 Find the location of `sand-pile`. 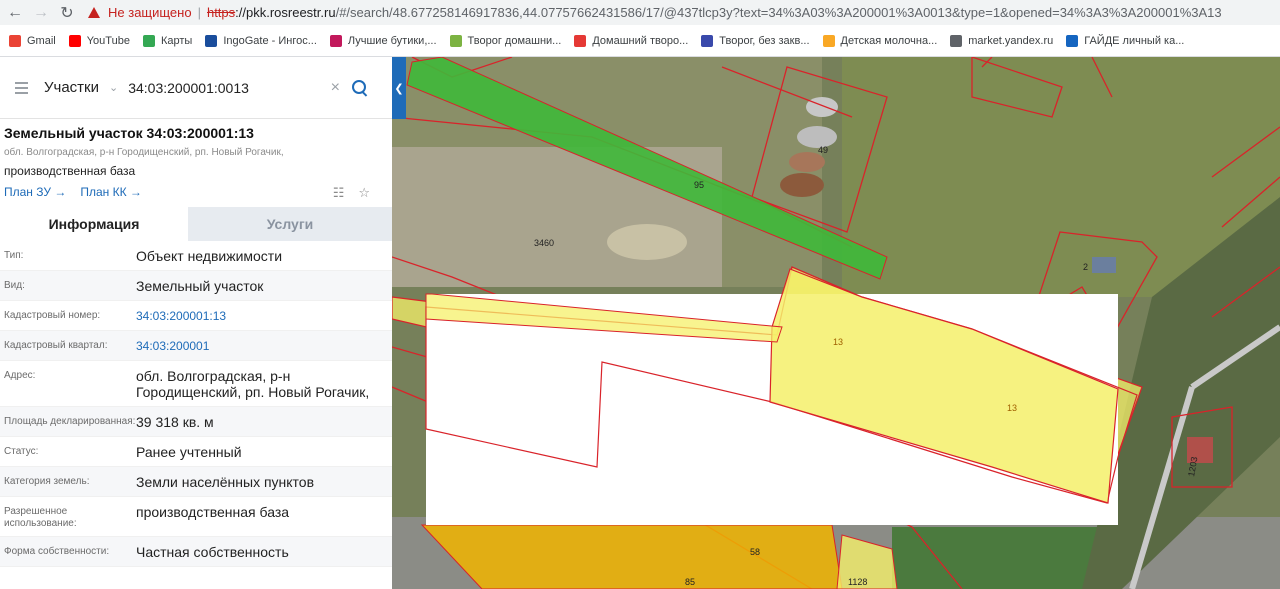

sand-pile is located at coordinates (647, 242).